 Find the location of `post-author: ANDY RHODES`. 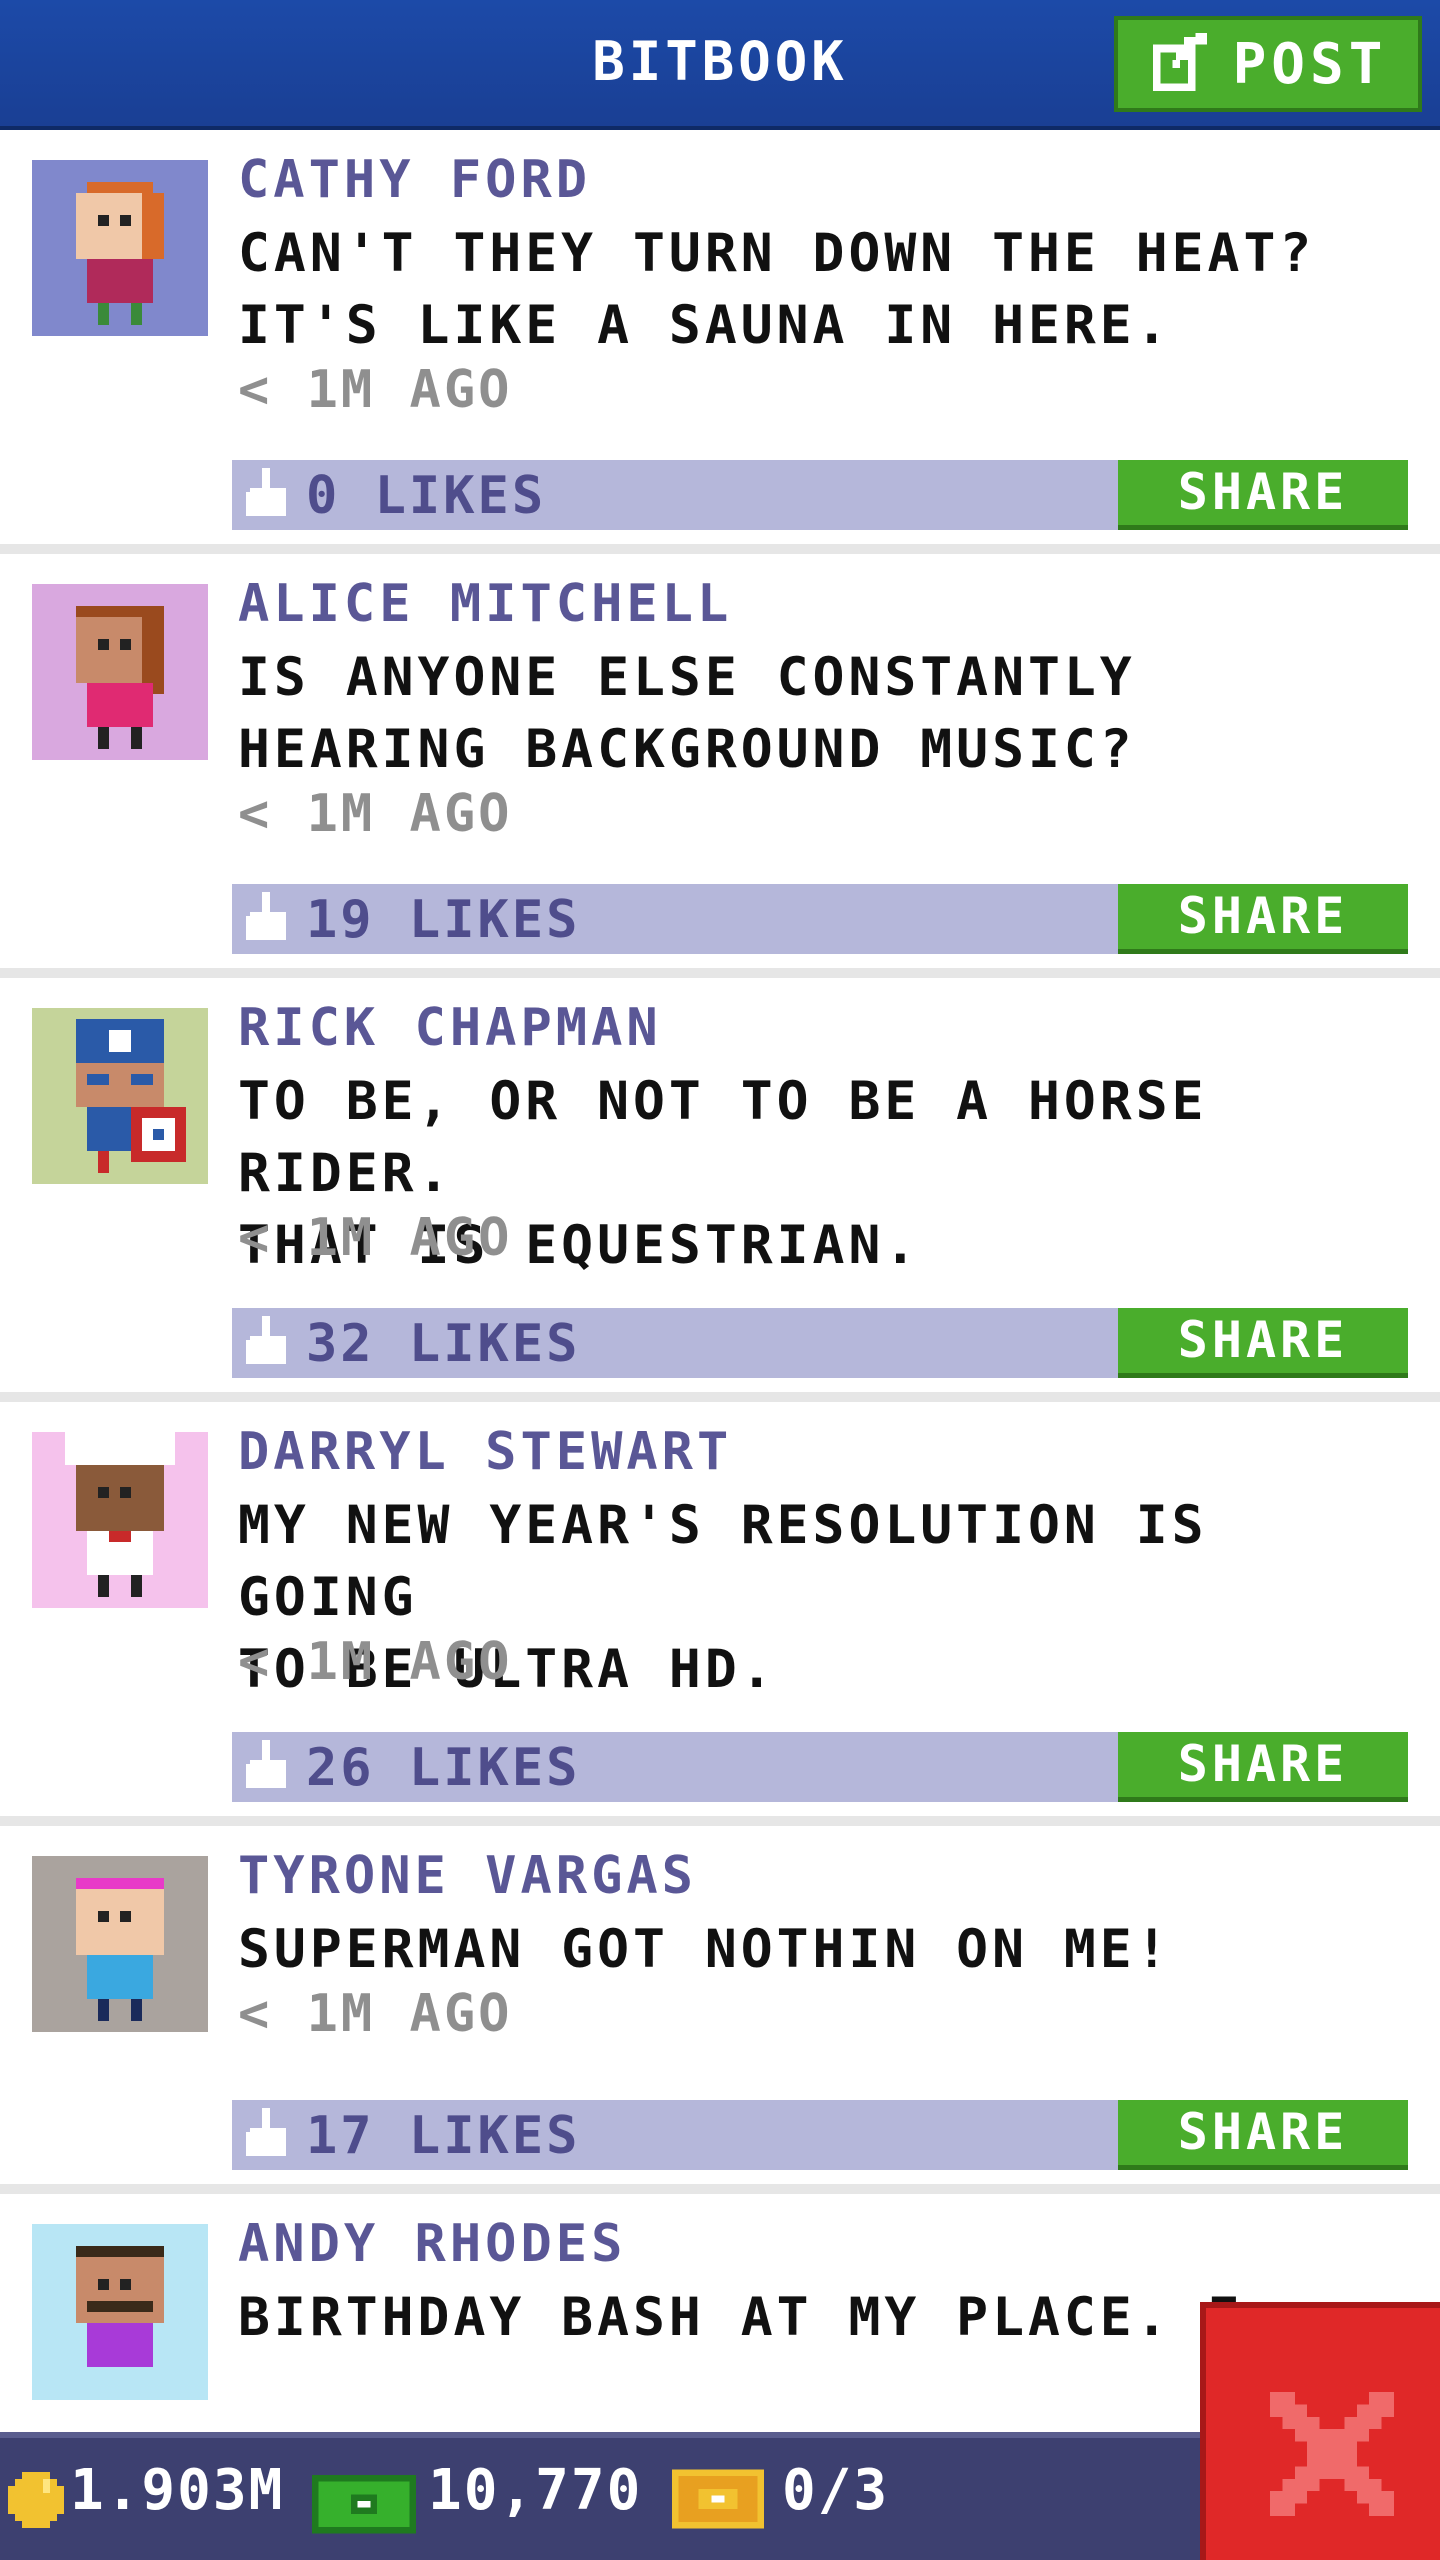

post-author: ANDY RHODES is located at coordinates (432, 2244).